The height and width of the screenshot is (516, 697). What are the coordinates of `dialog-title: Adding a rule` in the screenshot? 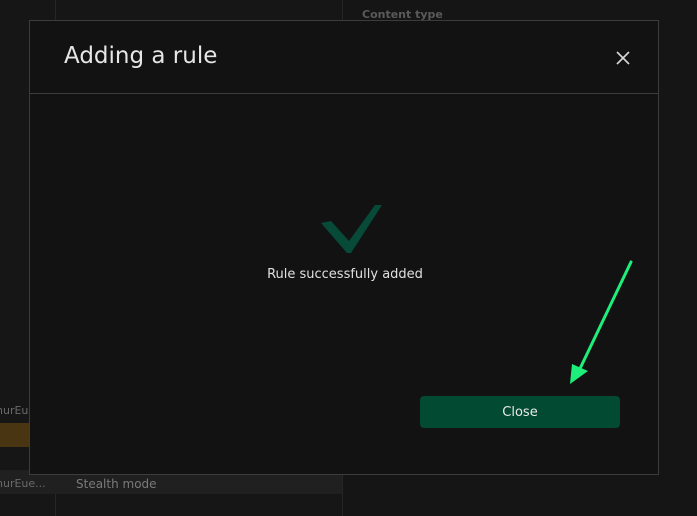 It's located at (141, 56).